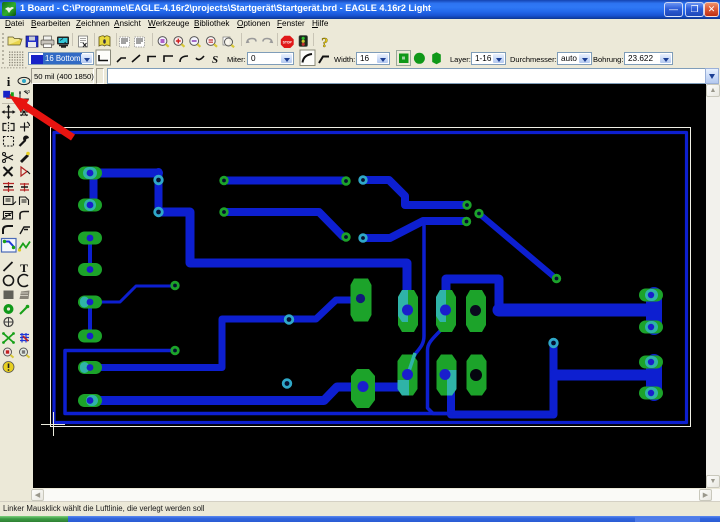  What do you see at coordinates (24, 268) in the screenshot?
I see `svg-text: T` at bounding box center [24, 268].